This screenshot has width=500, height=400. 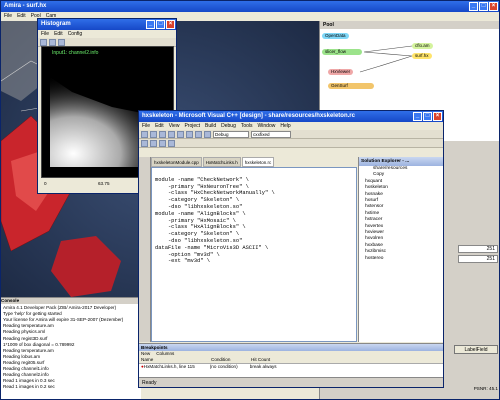 I want to click on amira-title-bar: Amira - surf.hx _ □ ×, so click(x=250, y=6).